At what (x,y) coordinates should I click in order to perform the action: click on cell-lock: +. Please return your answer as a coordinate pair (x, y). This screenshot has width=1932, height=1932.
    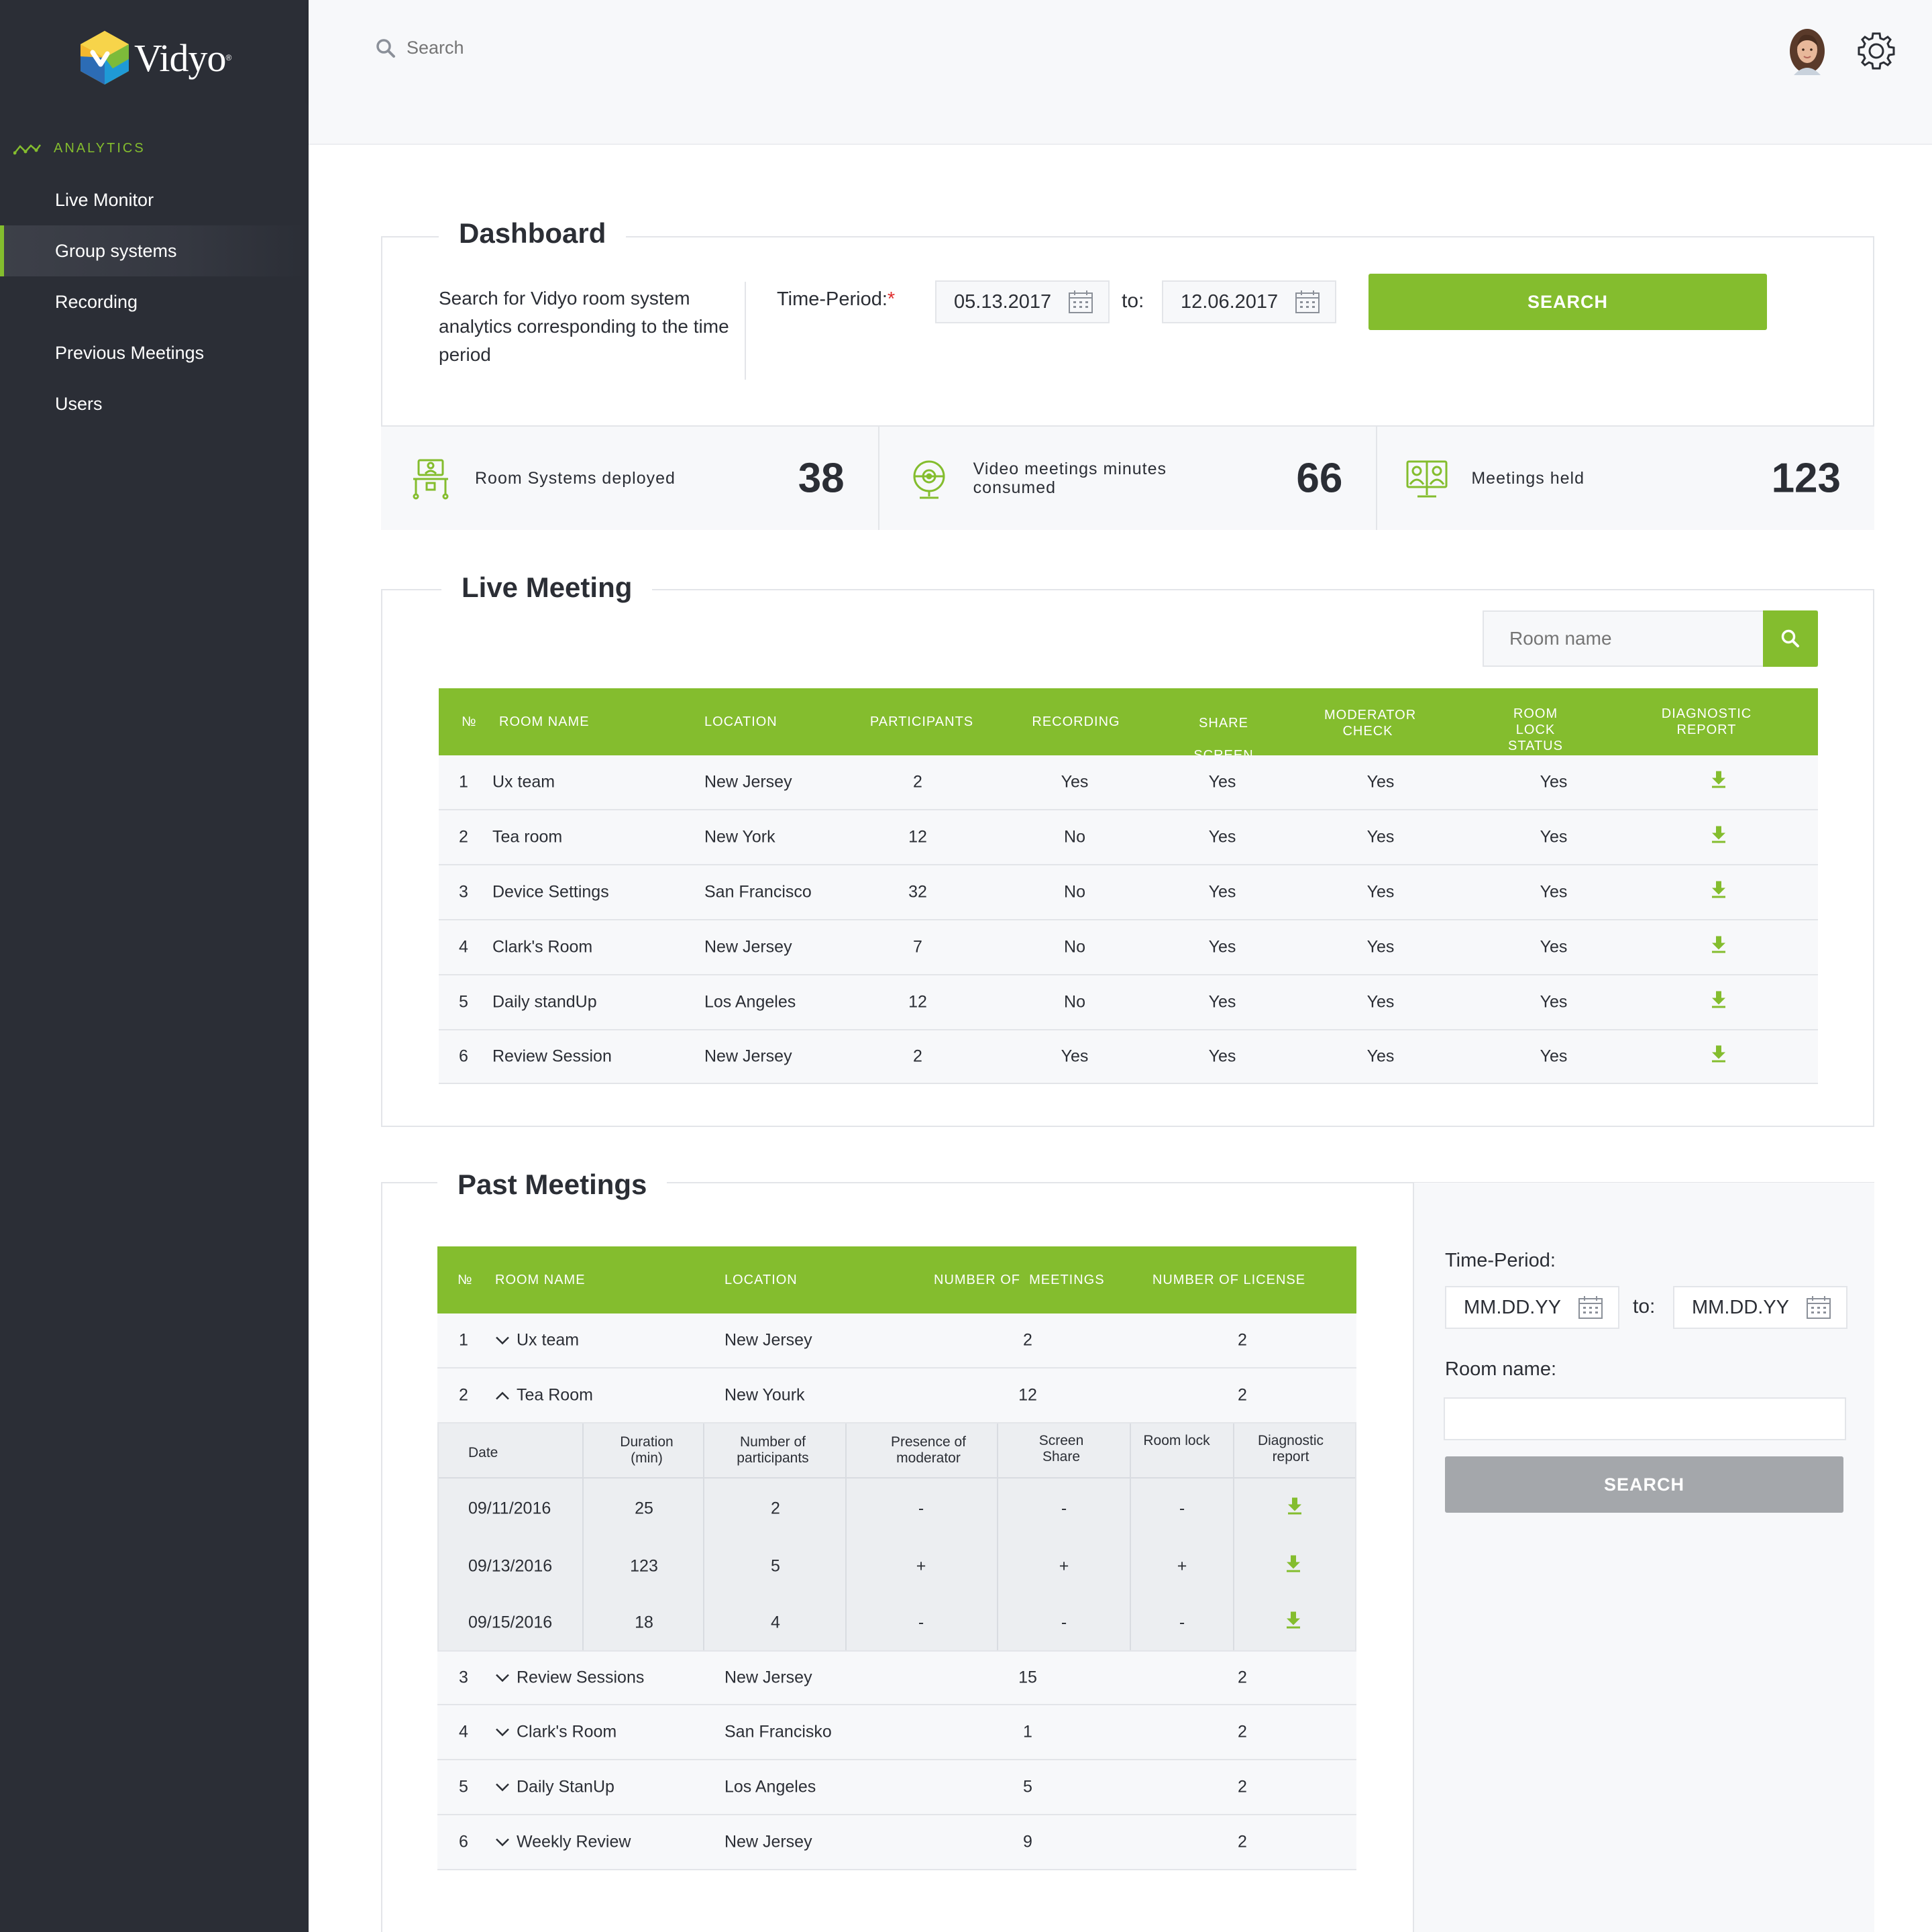
    Looking at the image, I should click on (1182, 1566).